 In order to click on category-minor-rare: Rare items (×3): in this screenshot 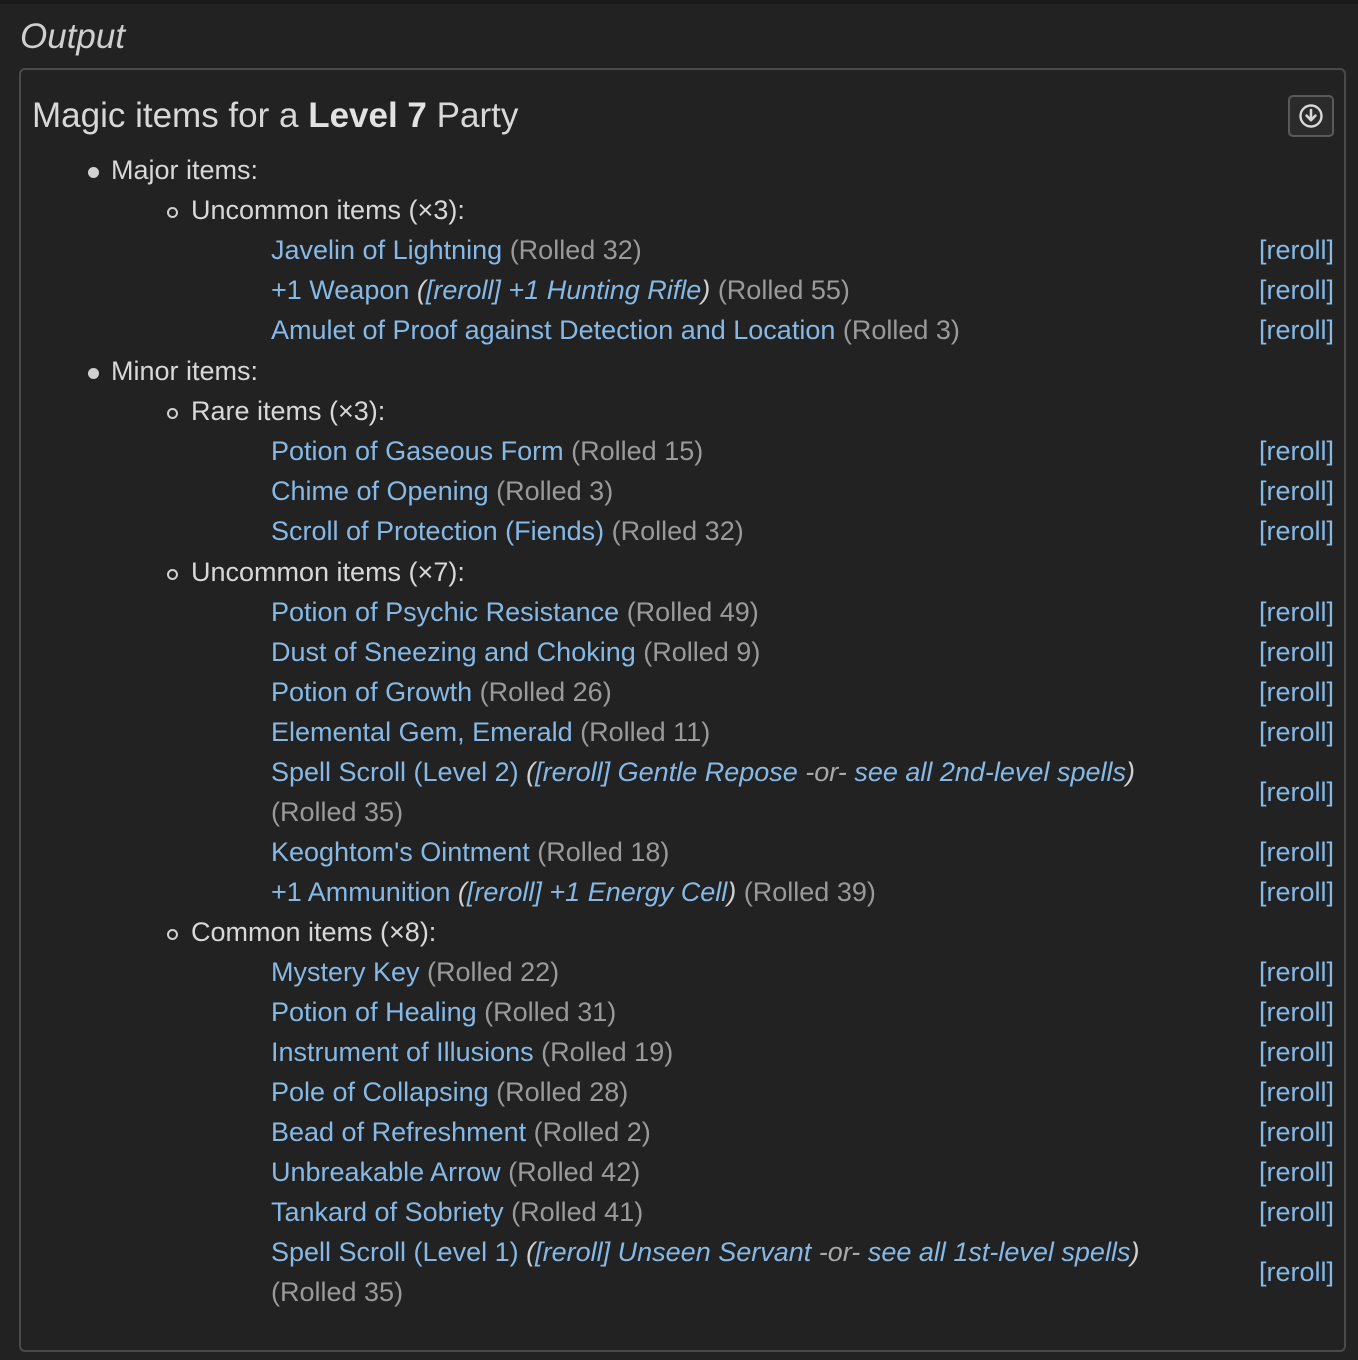, I will do `click(288, 411)`.